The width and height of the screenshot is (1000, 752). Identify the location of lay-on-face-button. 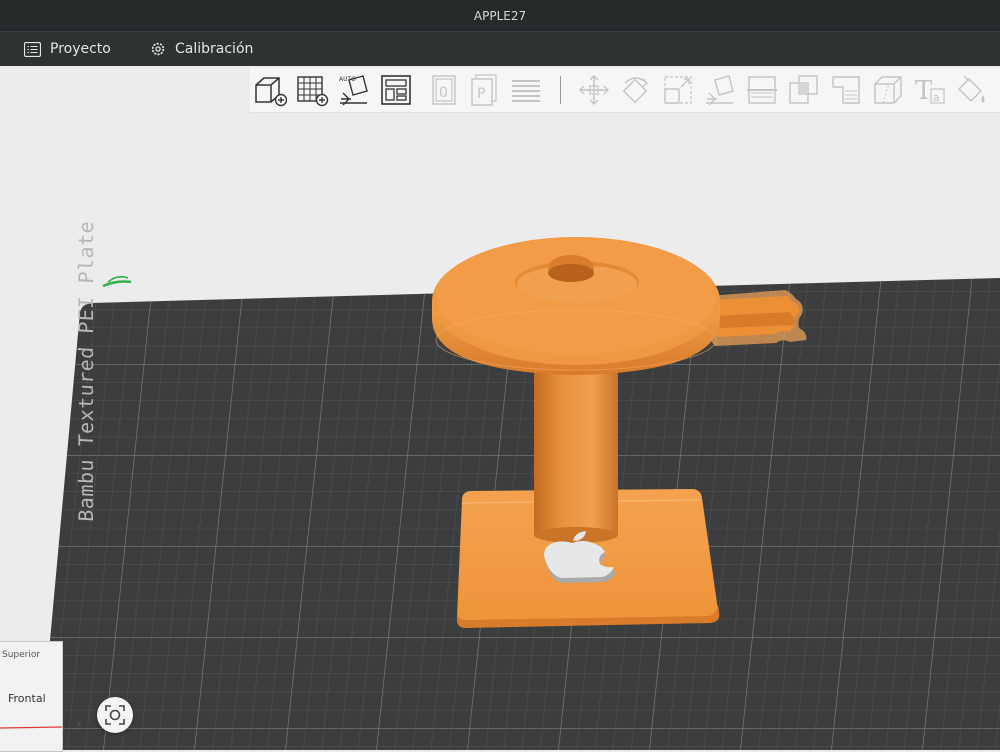
(720, 90).